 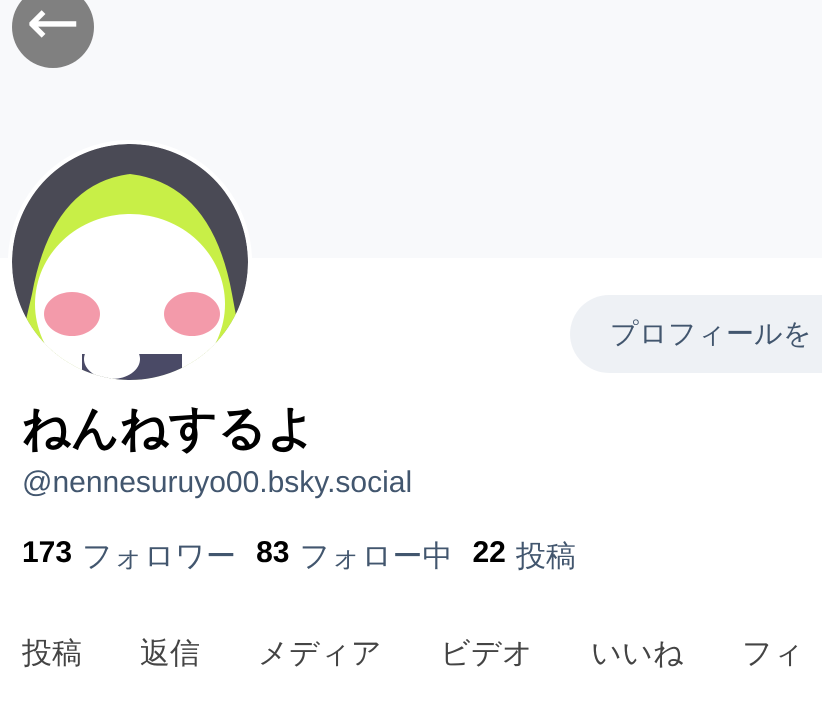 What do you see at coordinates (375, 556) in the screenshot?
I see `stat-label: フォロー中` at bounding box center [375, 556].